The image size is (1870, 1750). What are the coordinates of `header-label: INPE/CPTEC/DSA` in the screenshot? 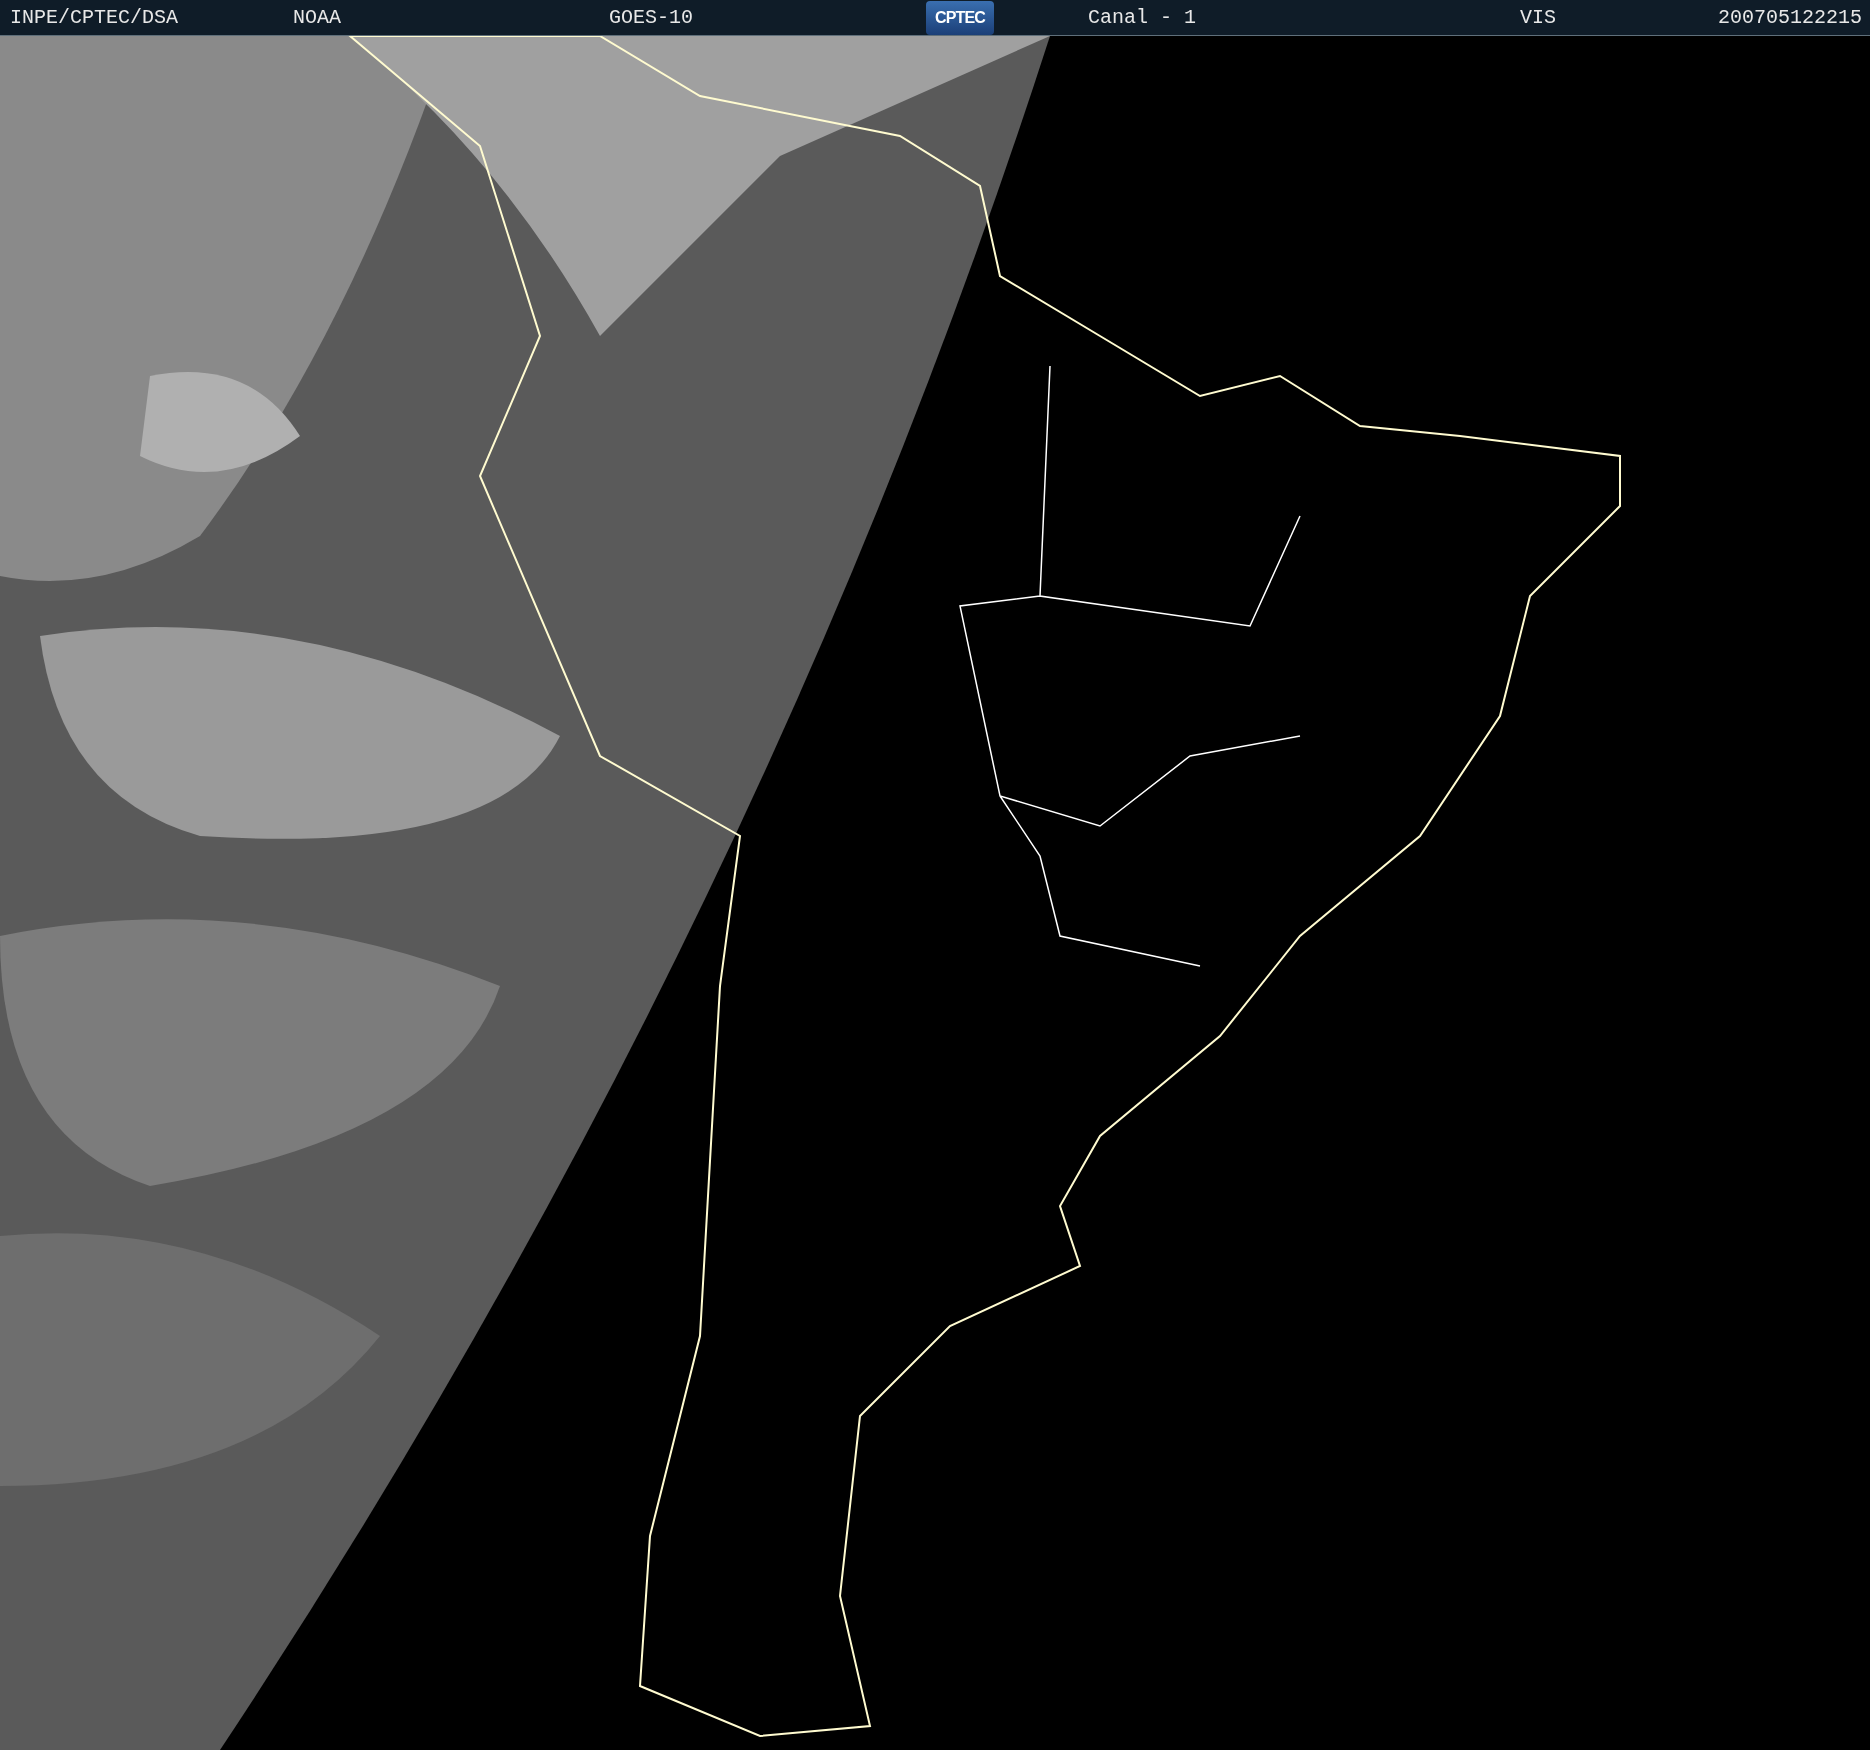 It's located at (94, 17).